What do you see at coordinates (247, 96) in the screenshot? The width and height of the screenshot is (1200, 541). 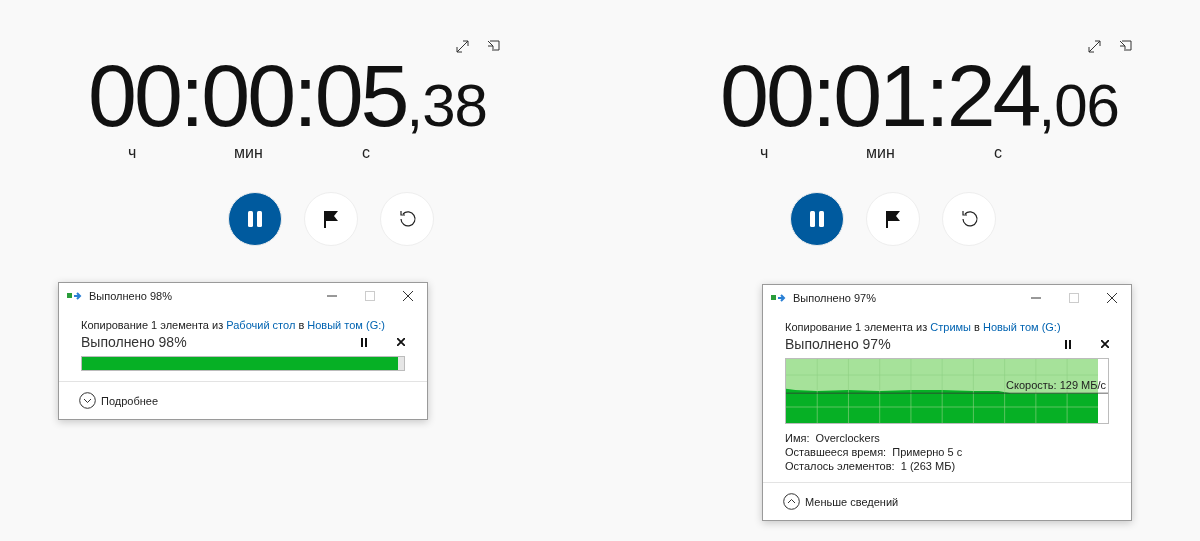 I see `elapsed-time: 00:00:05` at bounding box center [247, 96].